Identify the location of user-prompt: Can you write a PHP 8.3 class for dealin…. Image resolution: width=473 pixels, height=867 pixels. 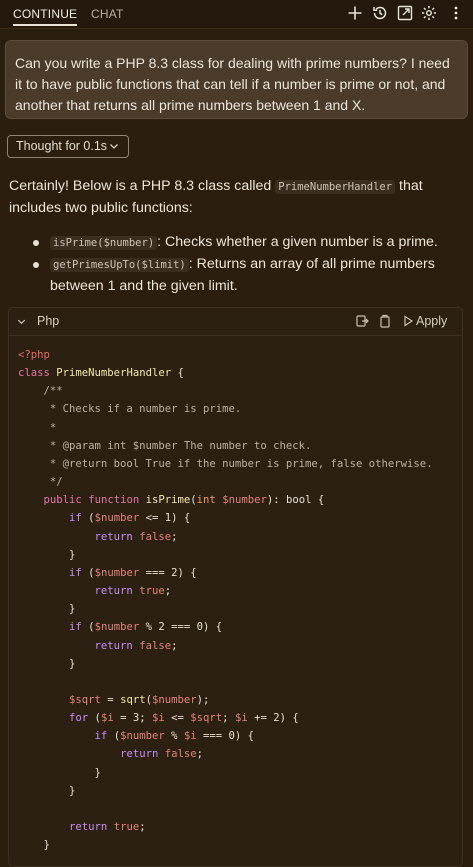
(236, 79).